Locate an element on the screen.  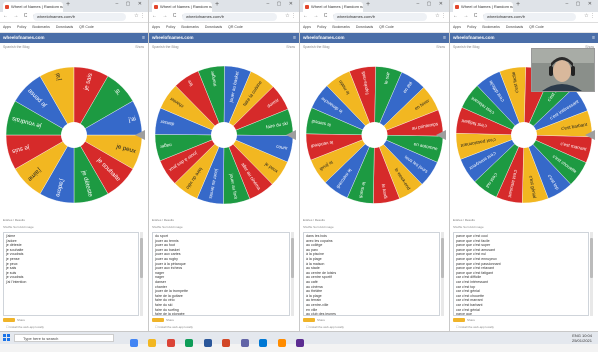
outlook-icon is located at coordinates (263, 343).